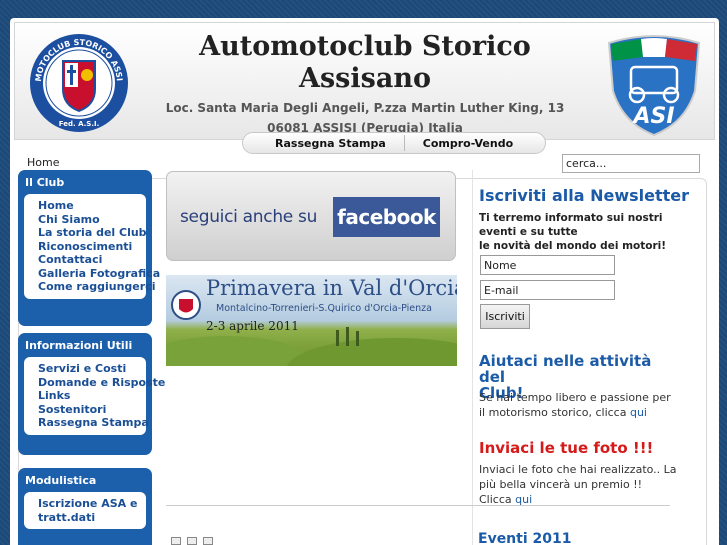  I want to click on newsletter-desc-line1: Ti terremo informato sui nostri, so click(571, 218).